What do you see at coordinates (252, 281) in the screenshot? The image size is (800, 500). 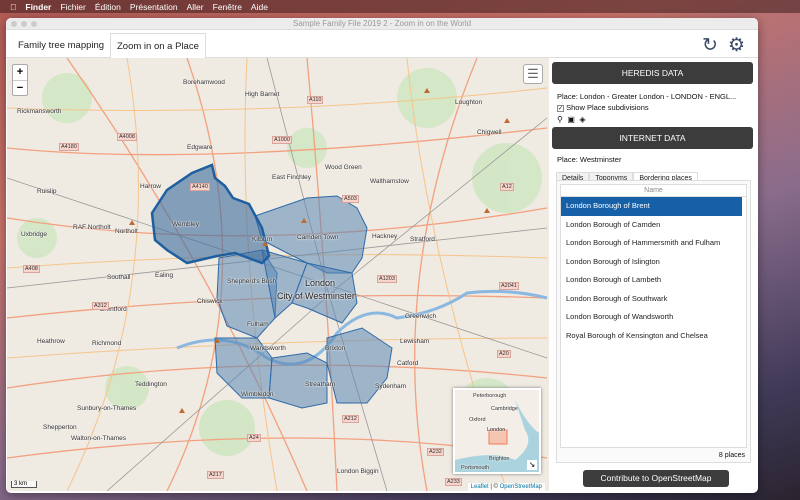 I see `map-label: Shepherd's Bush` at bounding box center [252, 281].